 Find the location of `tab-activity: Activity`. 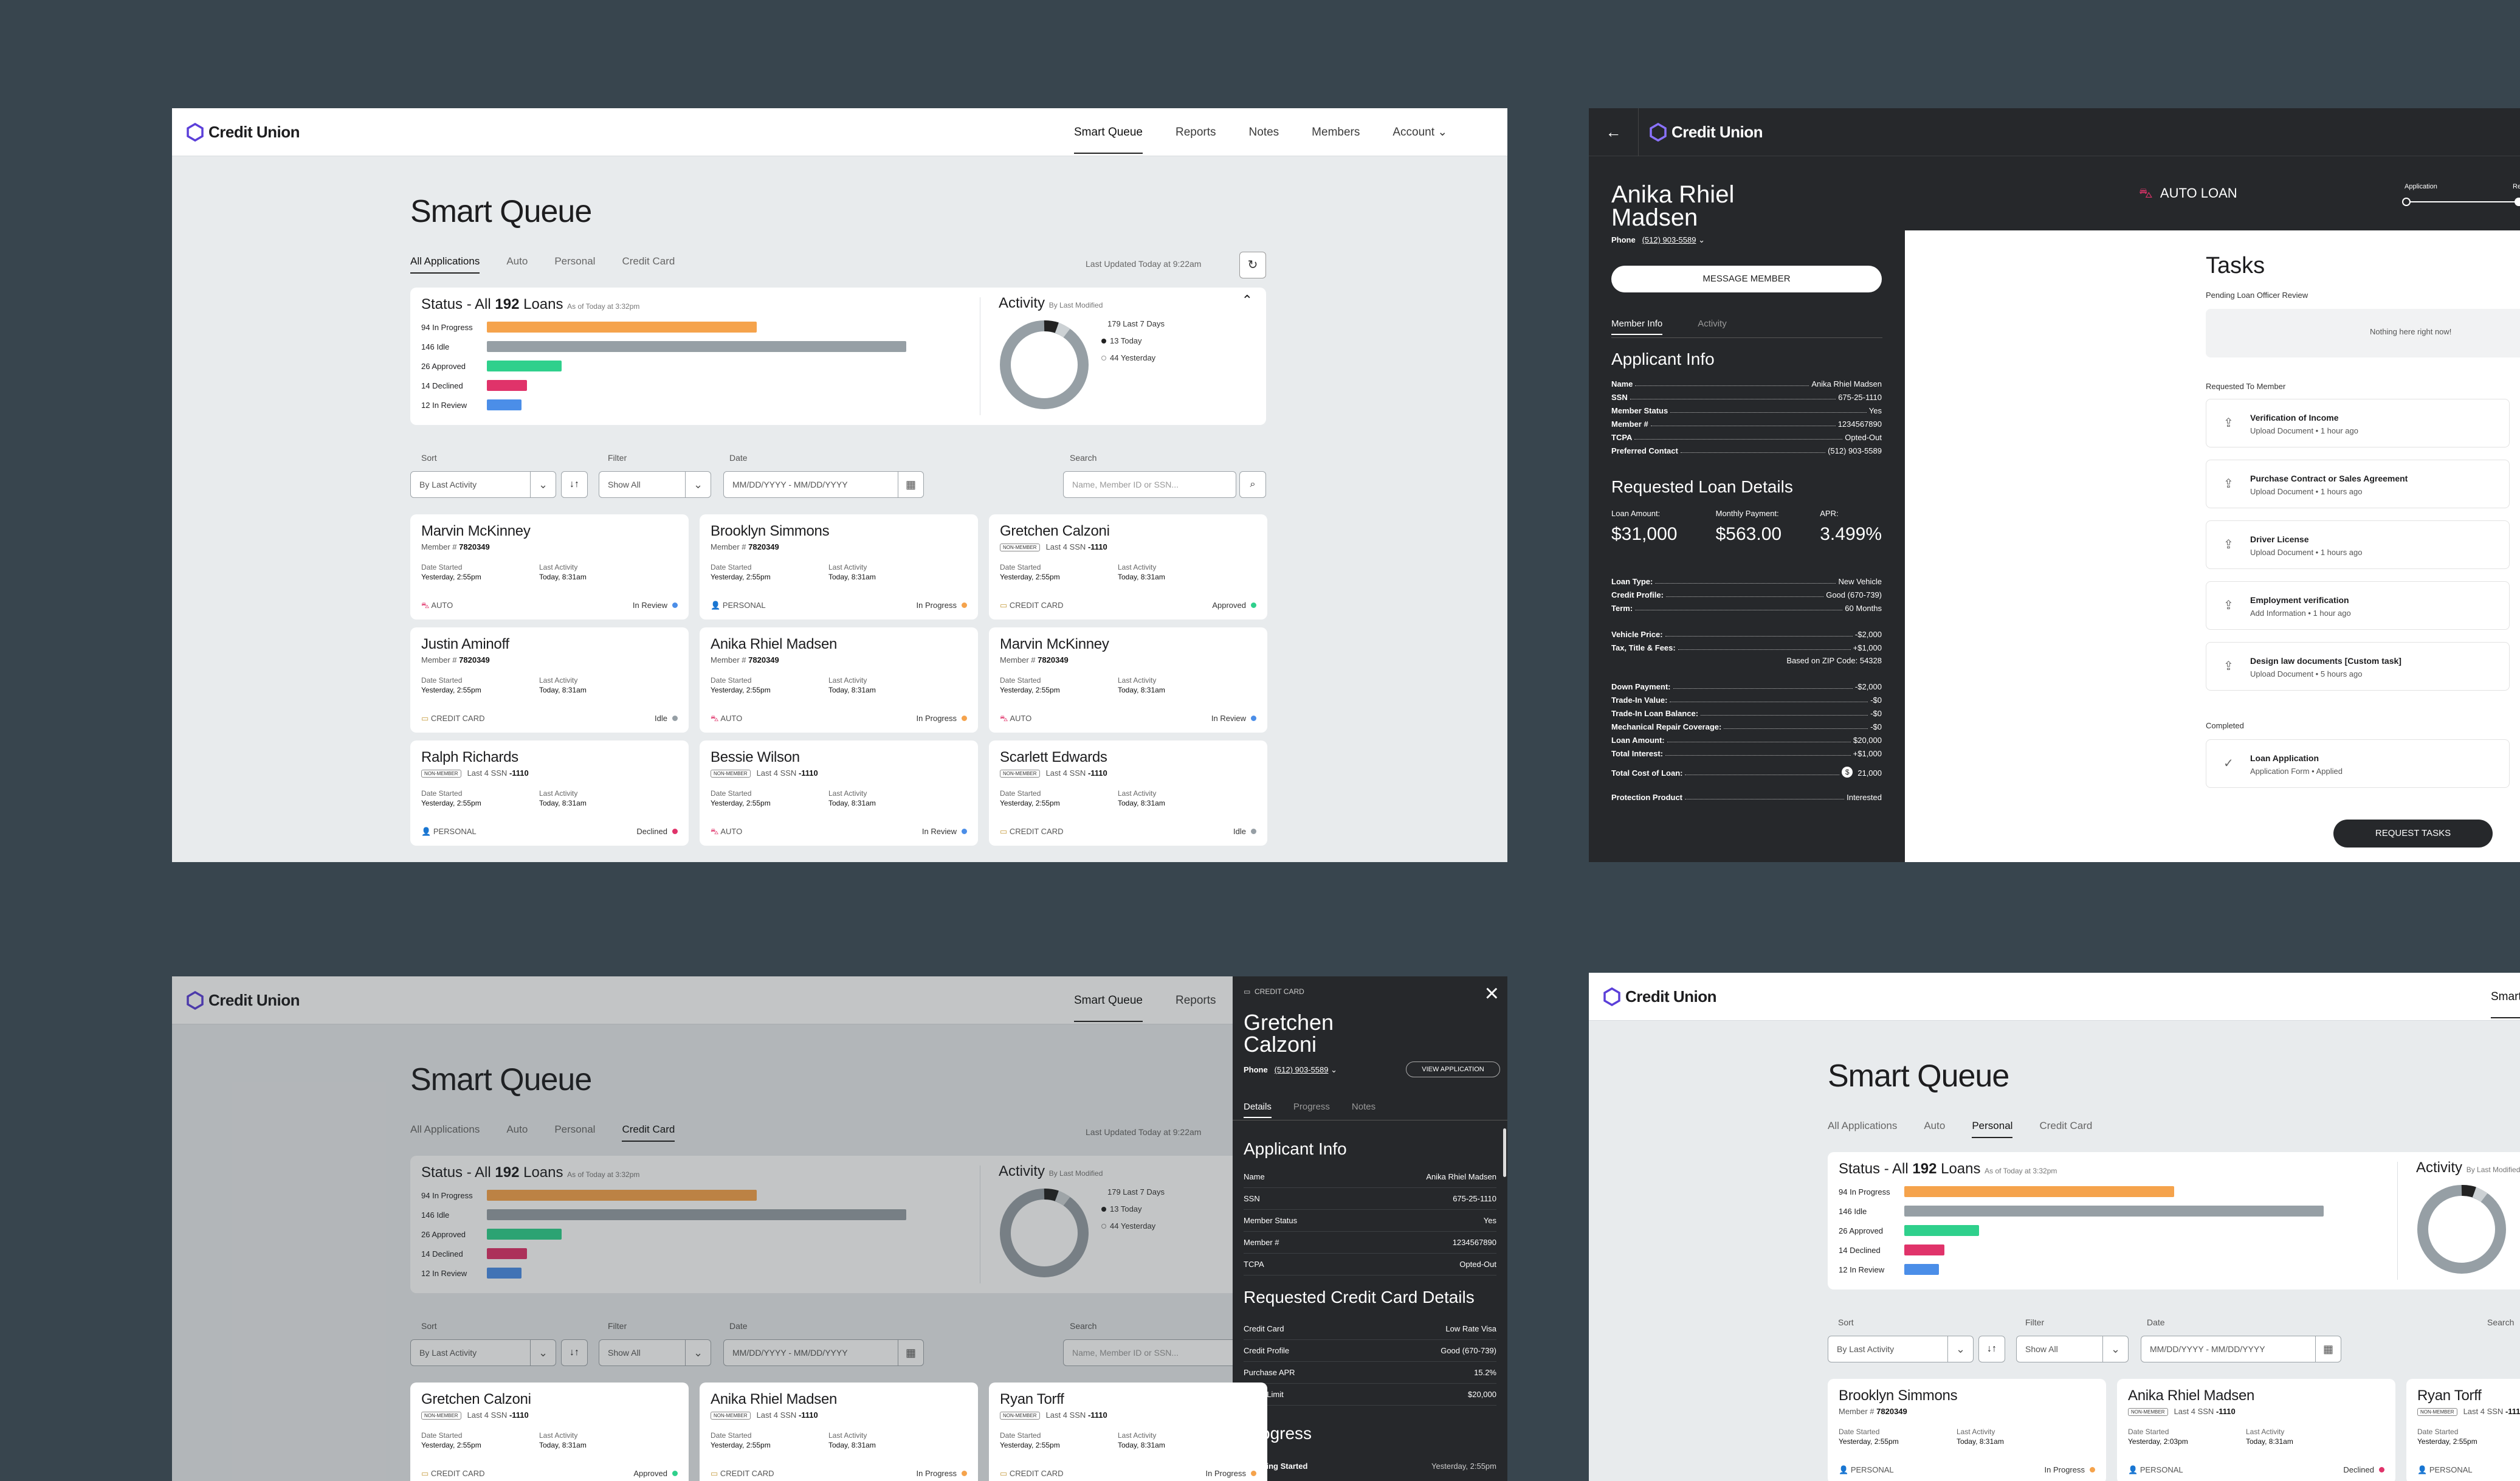

tab-activity: Activity is located at coordinates (1712, 327).